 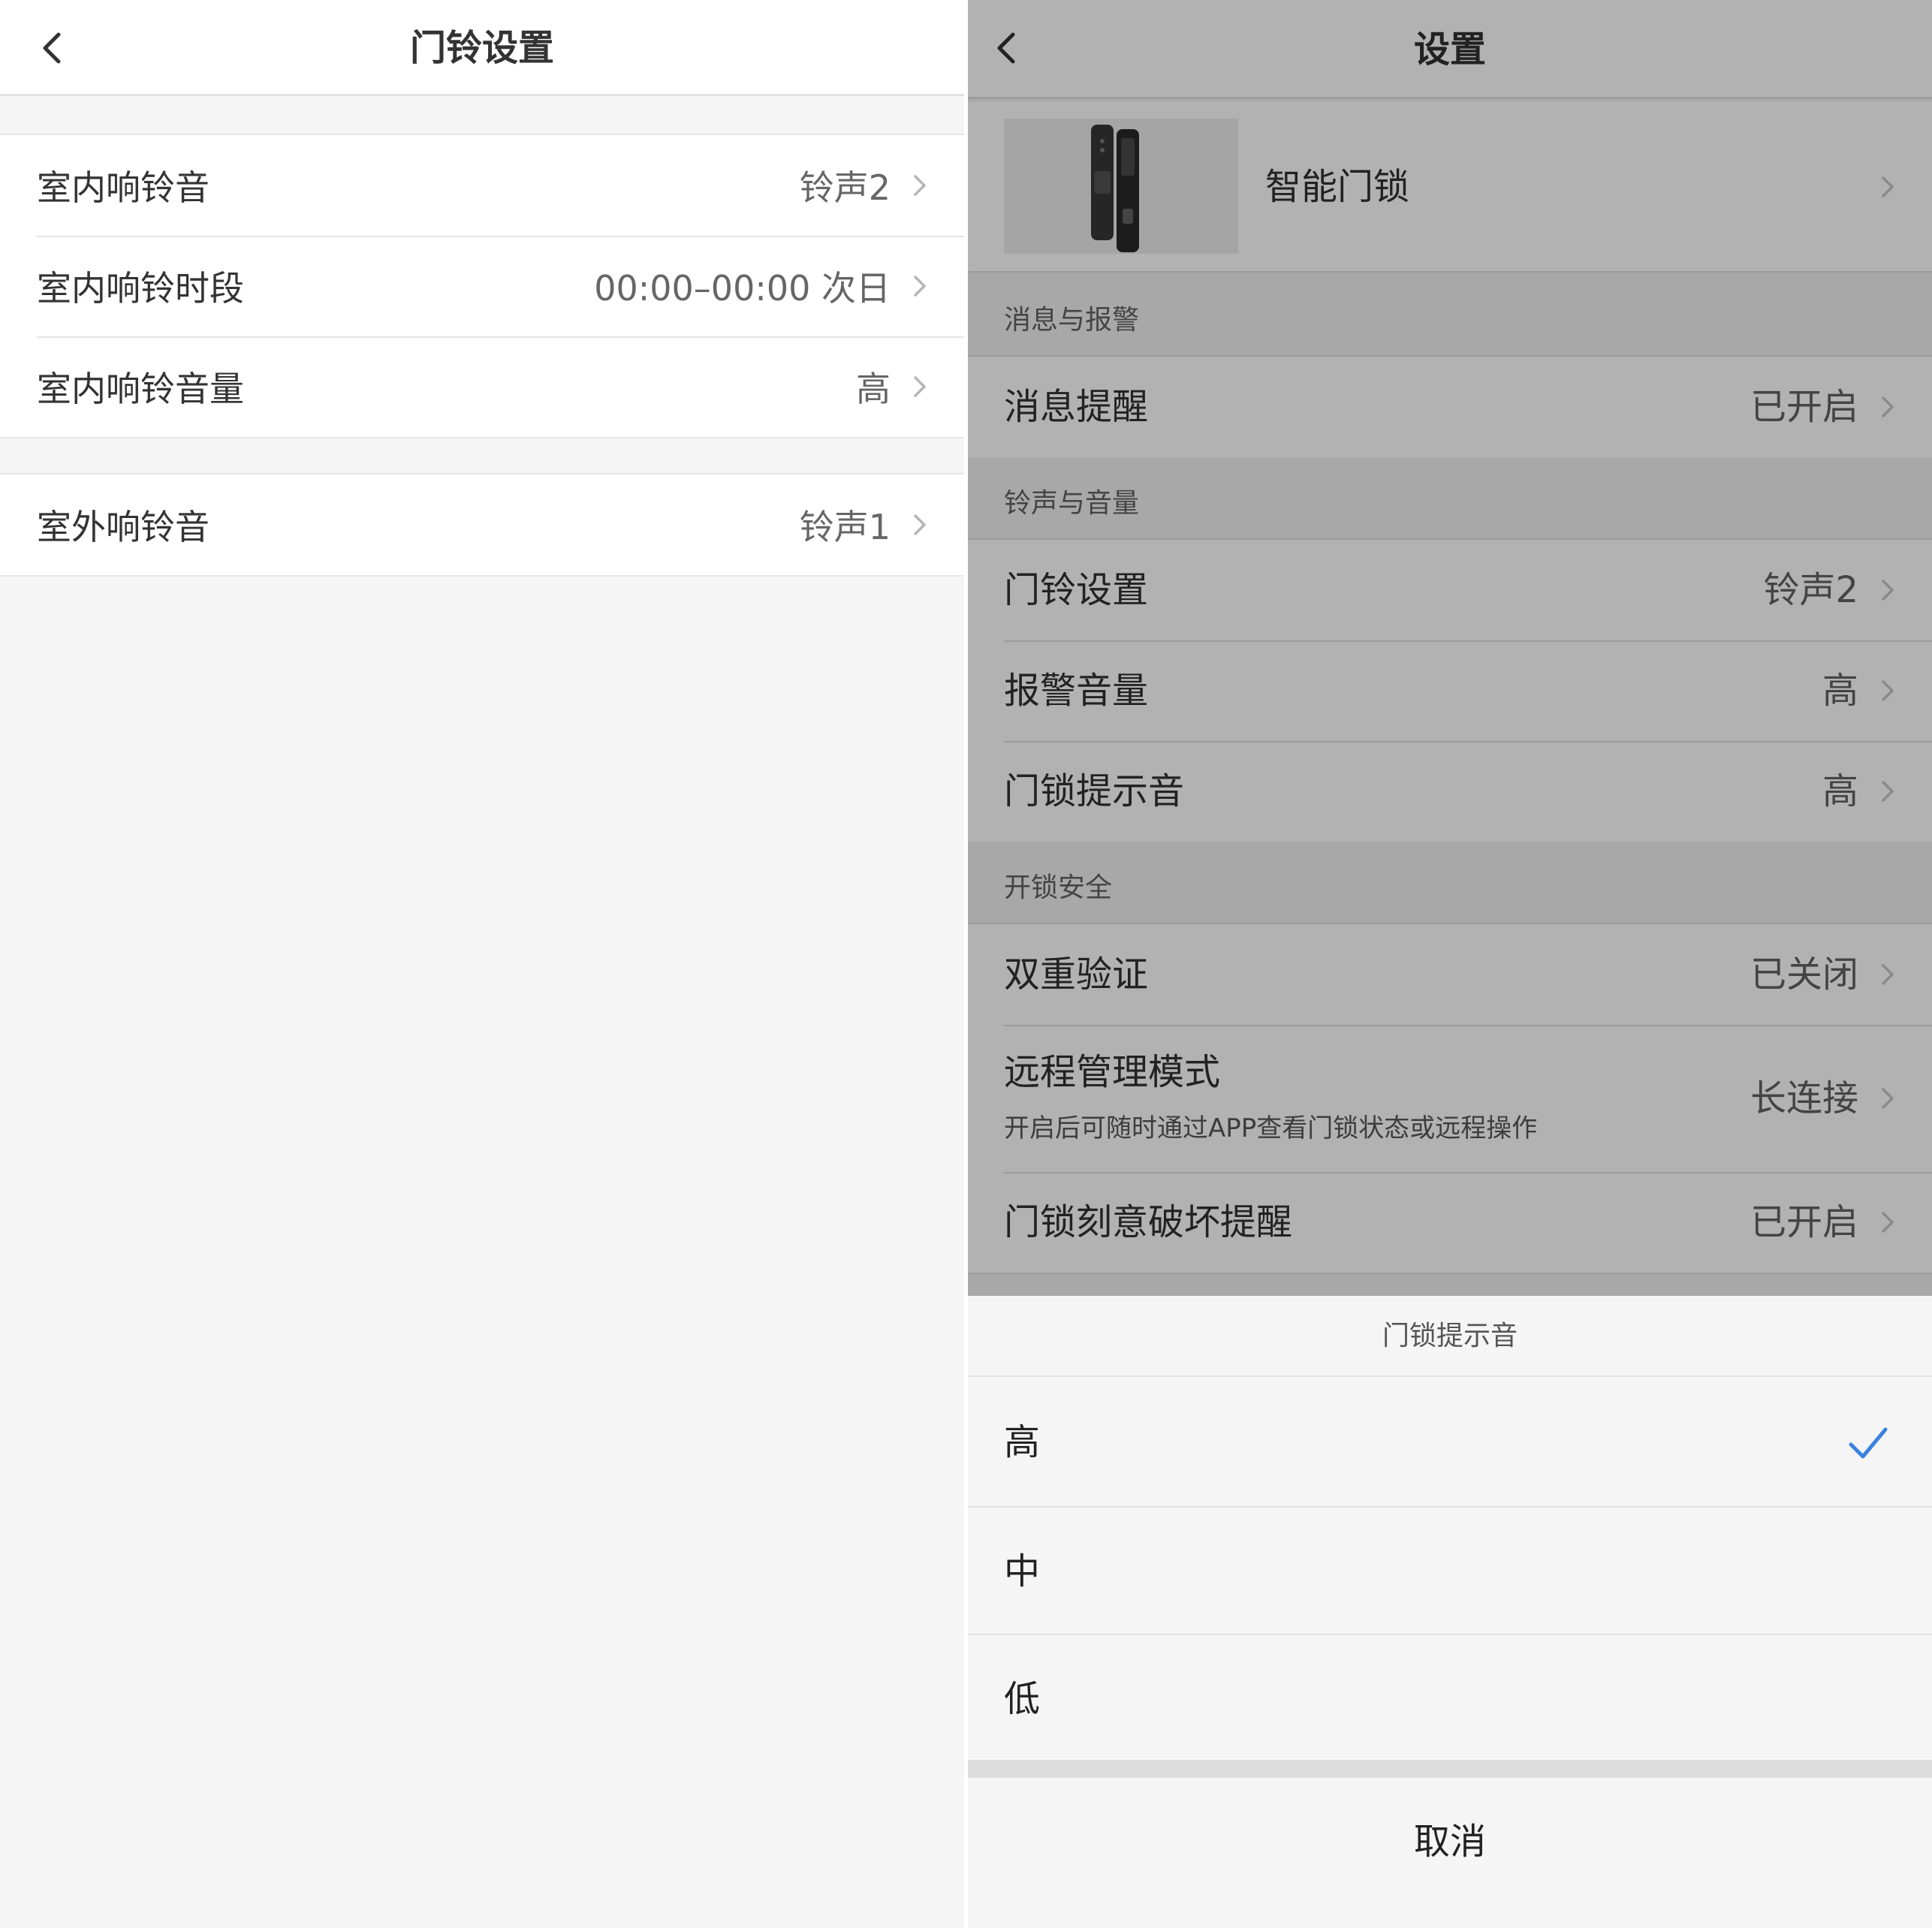 What do you see at coordinates (123, 187) in the screenshot?
I see `row-label: 室内响铃音` at bounding box center [123, 187].